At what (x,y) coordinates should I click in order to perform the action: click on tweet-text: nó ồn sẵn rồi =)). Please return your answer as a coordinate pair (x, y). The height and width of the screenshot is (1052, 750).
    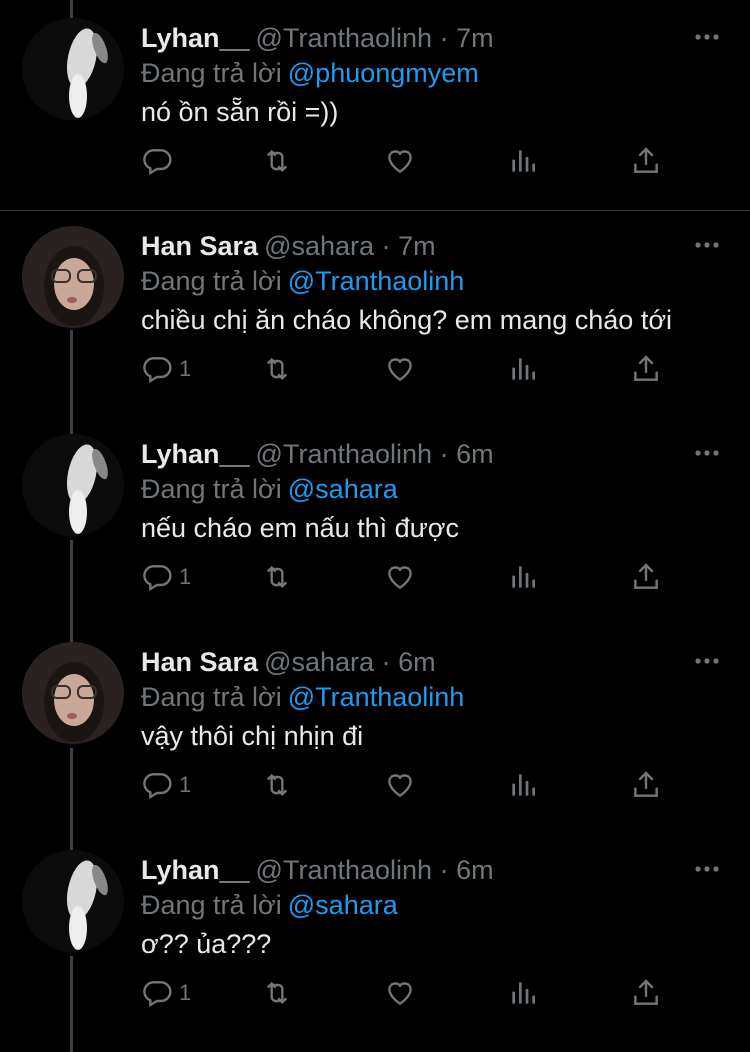
    Looking at the image, I should click on (240, 112).